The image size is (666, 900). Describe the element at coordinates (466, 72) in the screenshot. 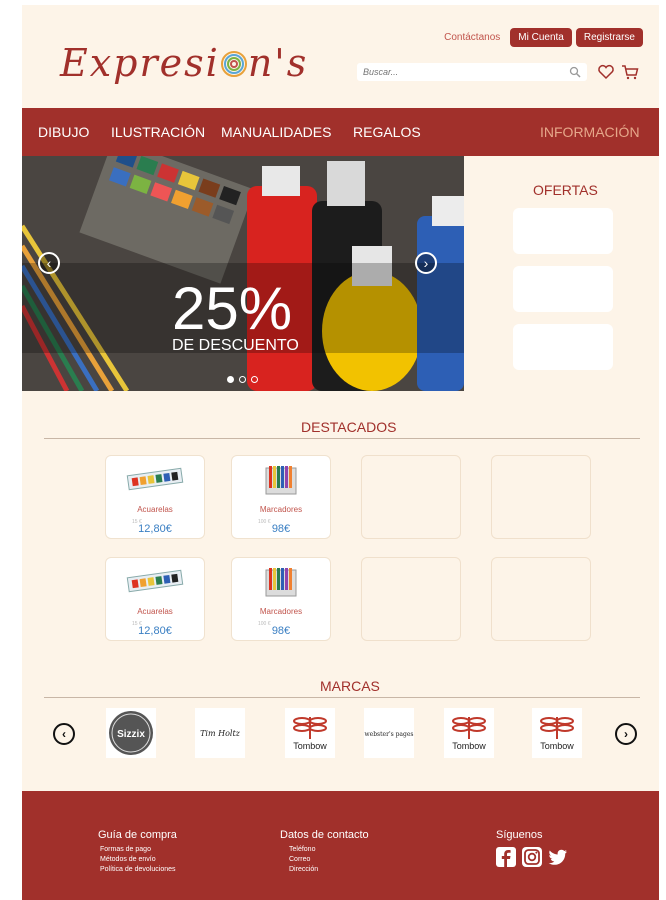

I see `search-input` at that location.